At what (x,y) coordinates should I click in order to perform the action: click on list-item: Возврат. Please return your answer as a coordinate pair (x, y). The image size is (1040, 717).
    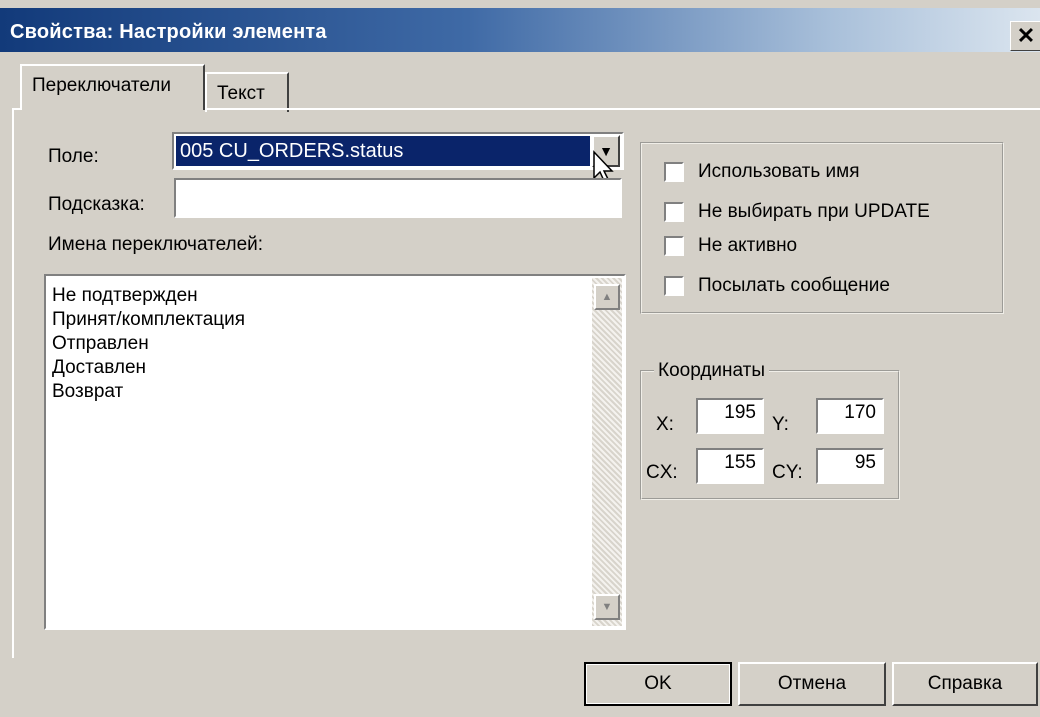
    Looking at the image, I should click on (148, 392).